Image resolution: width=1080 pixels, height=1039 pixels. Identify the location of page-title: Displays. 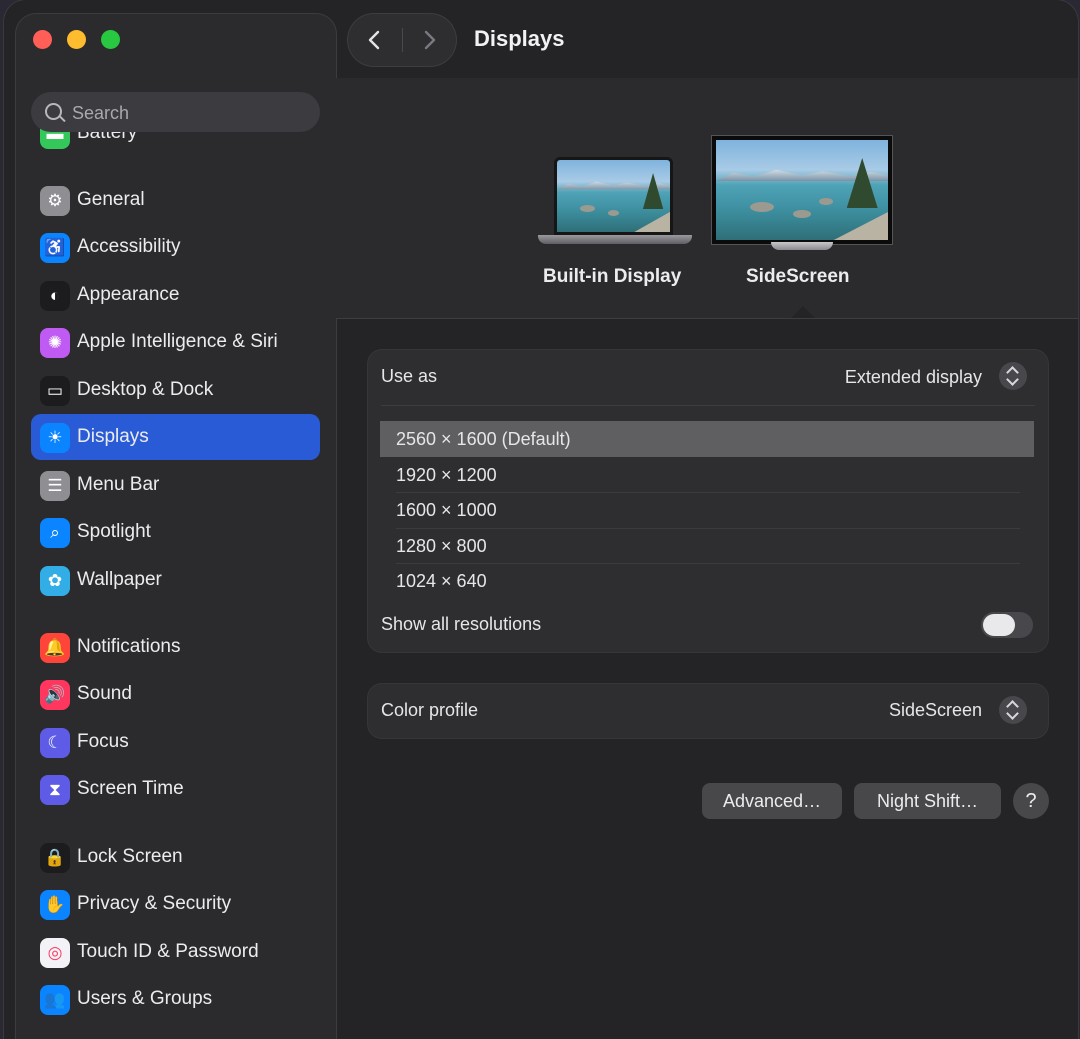
(519, 38).